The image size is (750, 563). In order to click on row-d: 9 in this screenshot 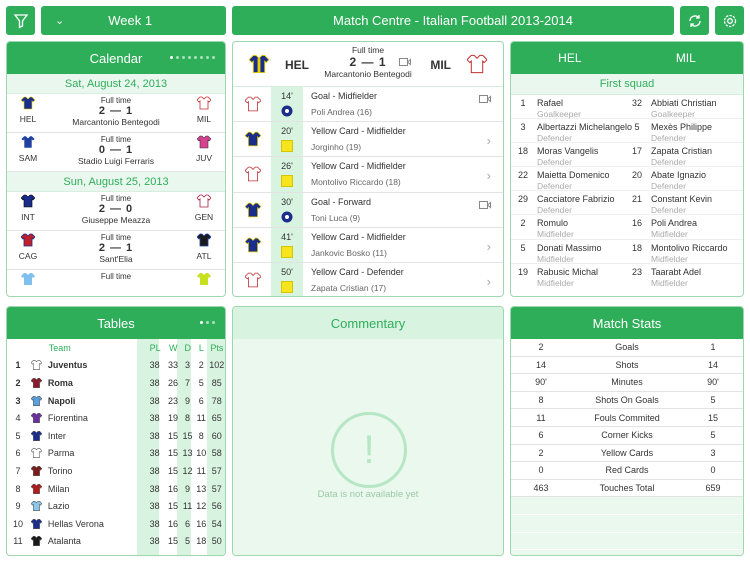, I will do `click(188, 400)`.